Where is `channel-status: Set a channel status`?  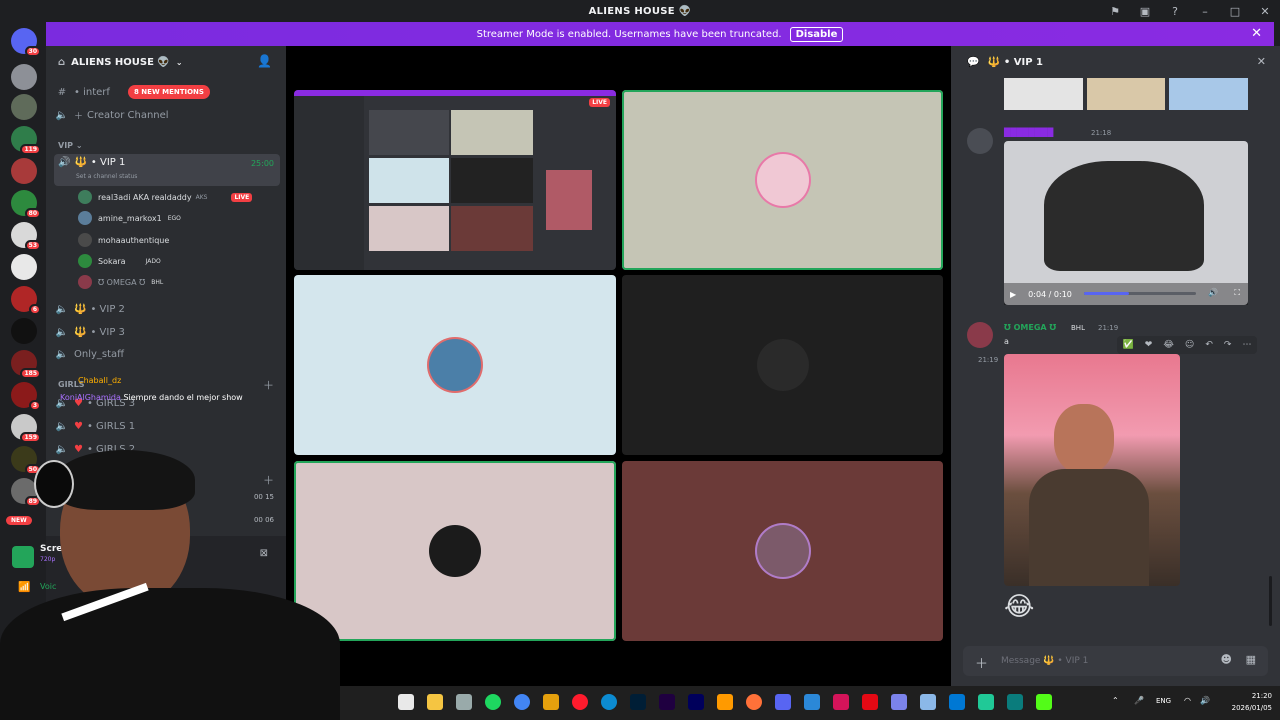
channel-status: Set a channel status is located at coordinates (106, 176).